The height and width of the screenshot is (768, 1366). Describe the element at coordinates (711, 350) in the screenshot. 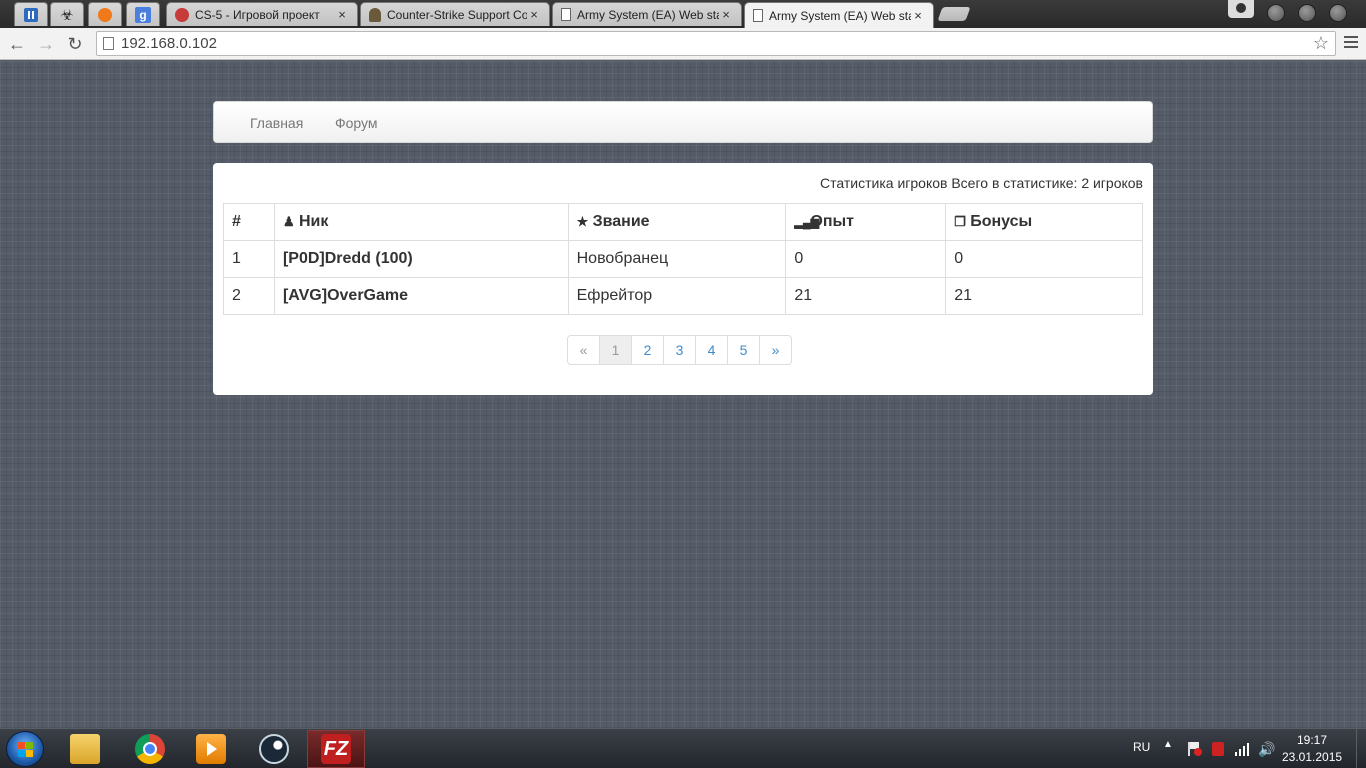

I see `pagination-page-4: 4` at that location.